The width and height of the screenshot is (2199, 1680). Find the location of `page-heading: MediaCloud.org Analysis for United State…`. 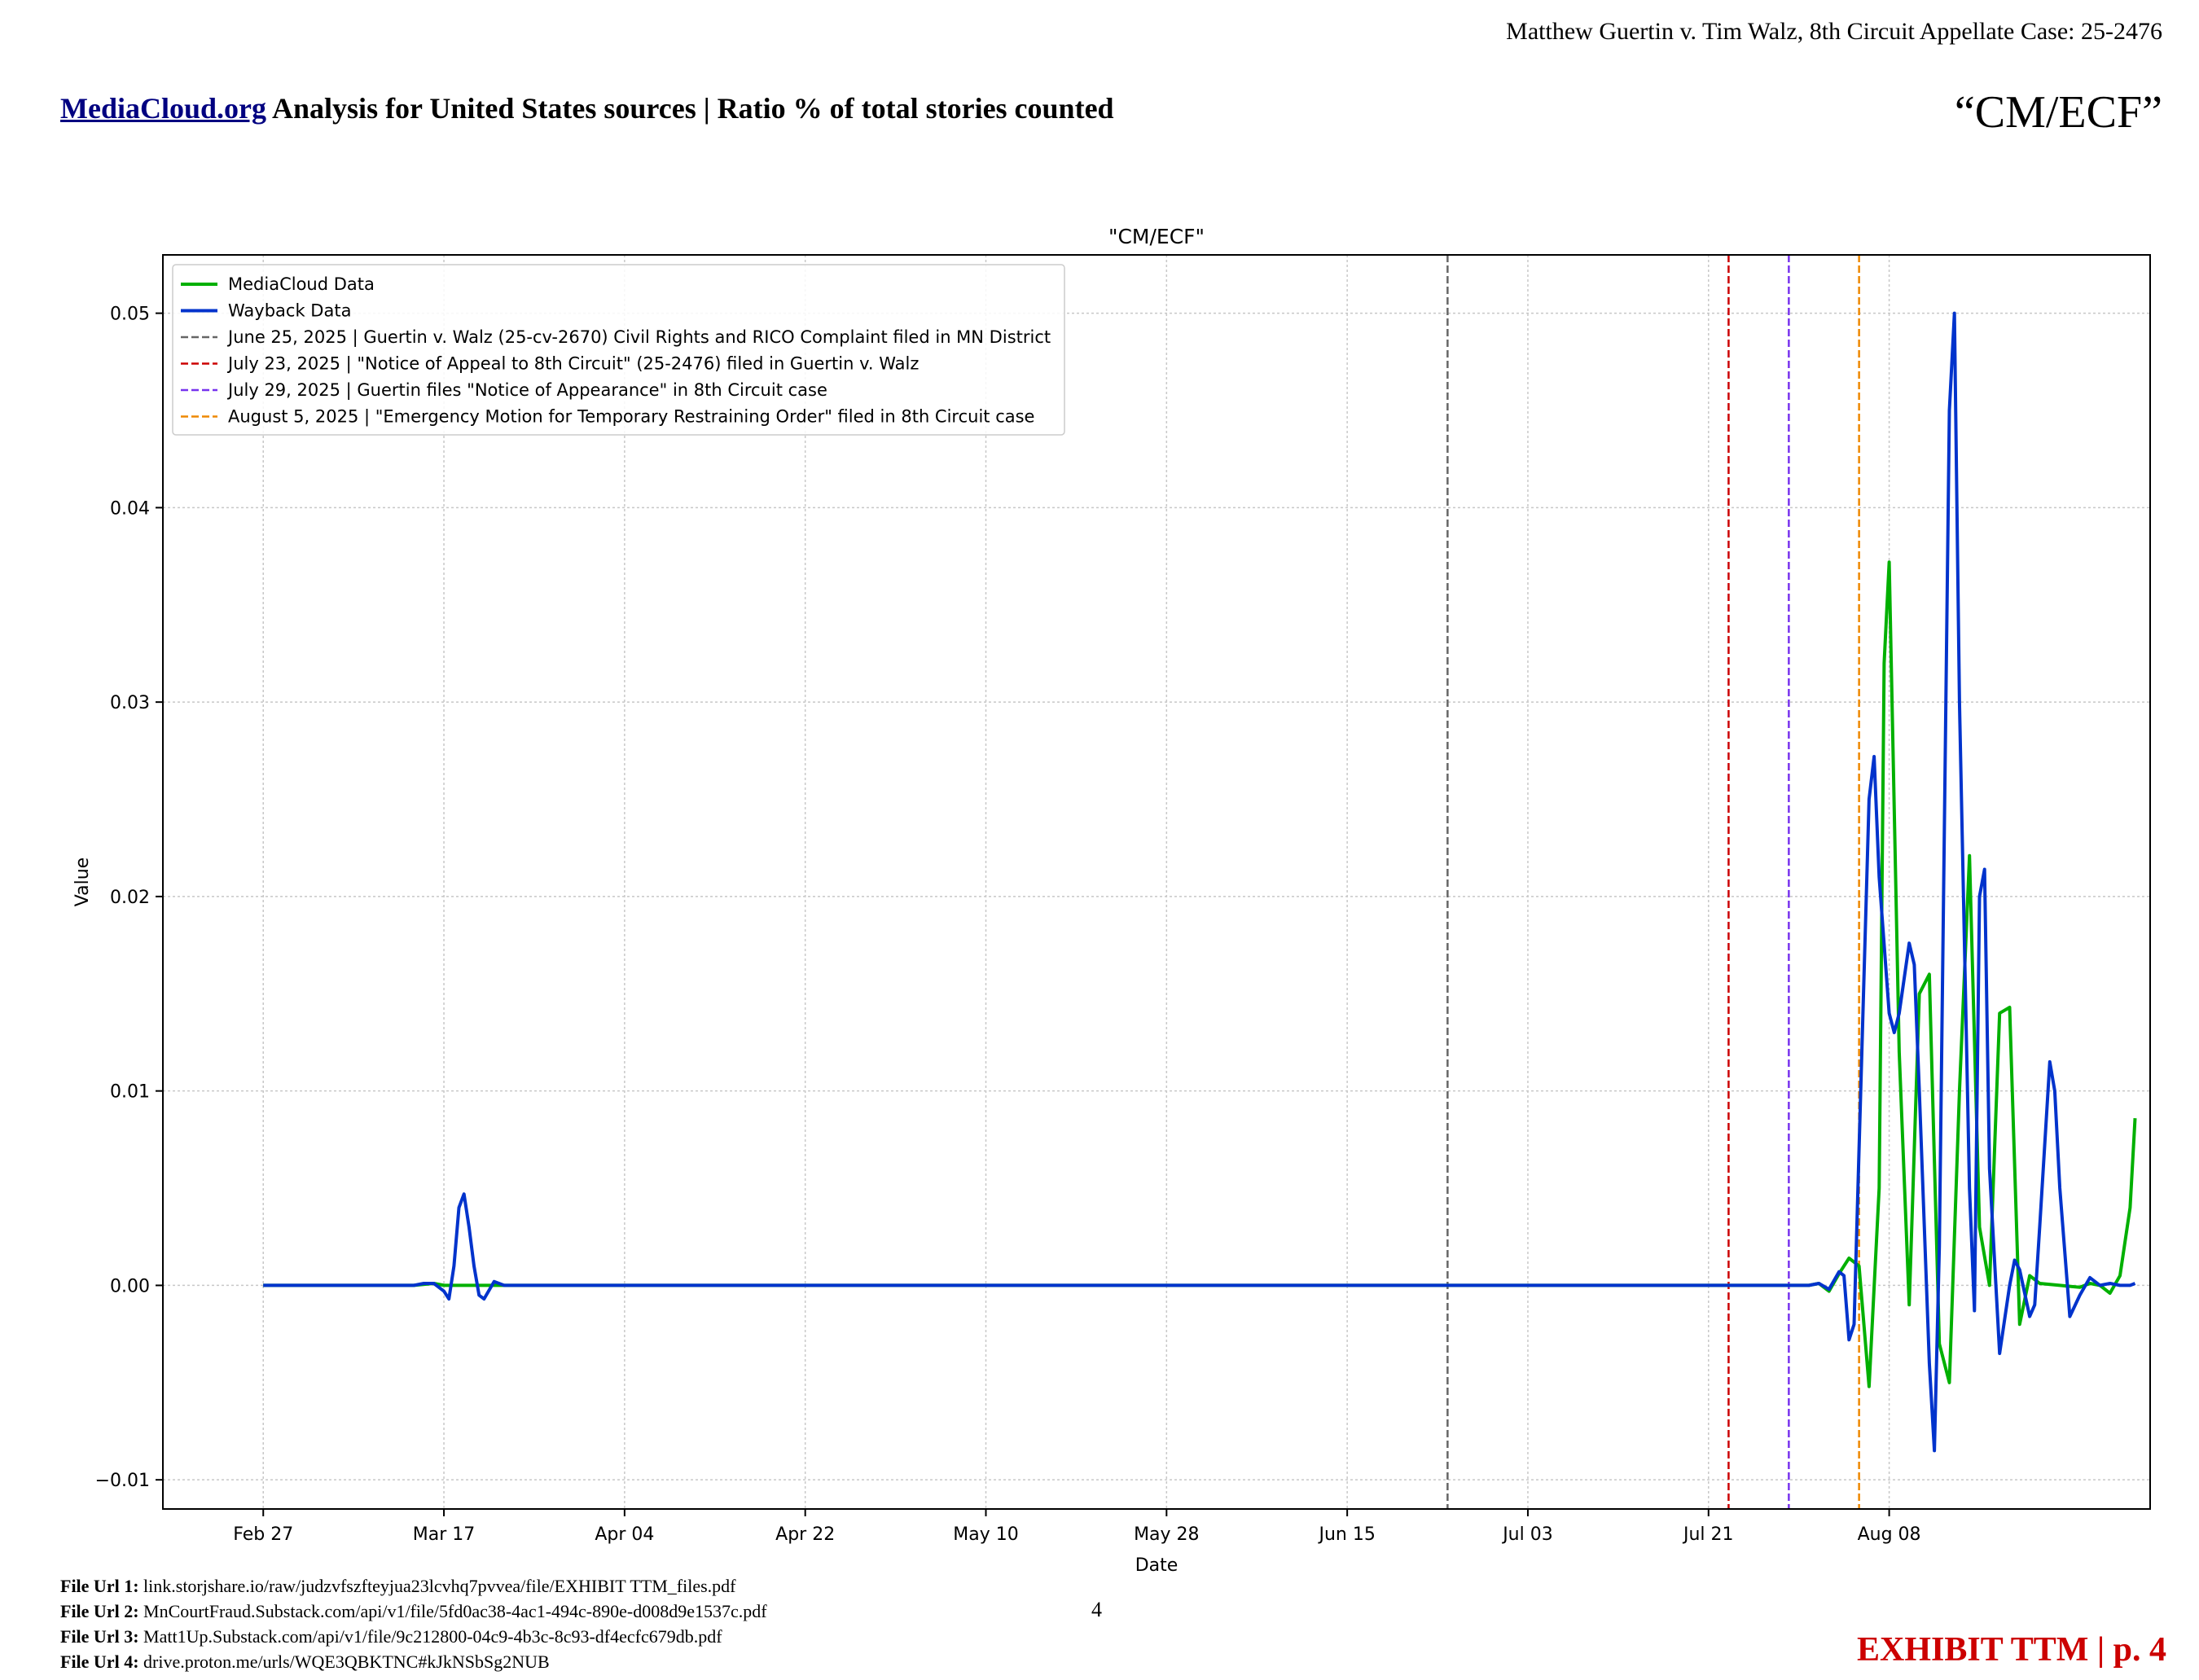

page-heading: MediaCloud.org Analysis for United State… is located at coordinates (587, 108).